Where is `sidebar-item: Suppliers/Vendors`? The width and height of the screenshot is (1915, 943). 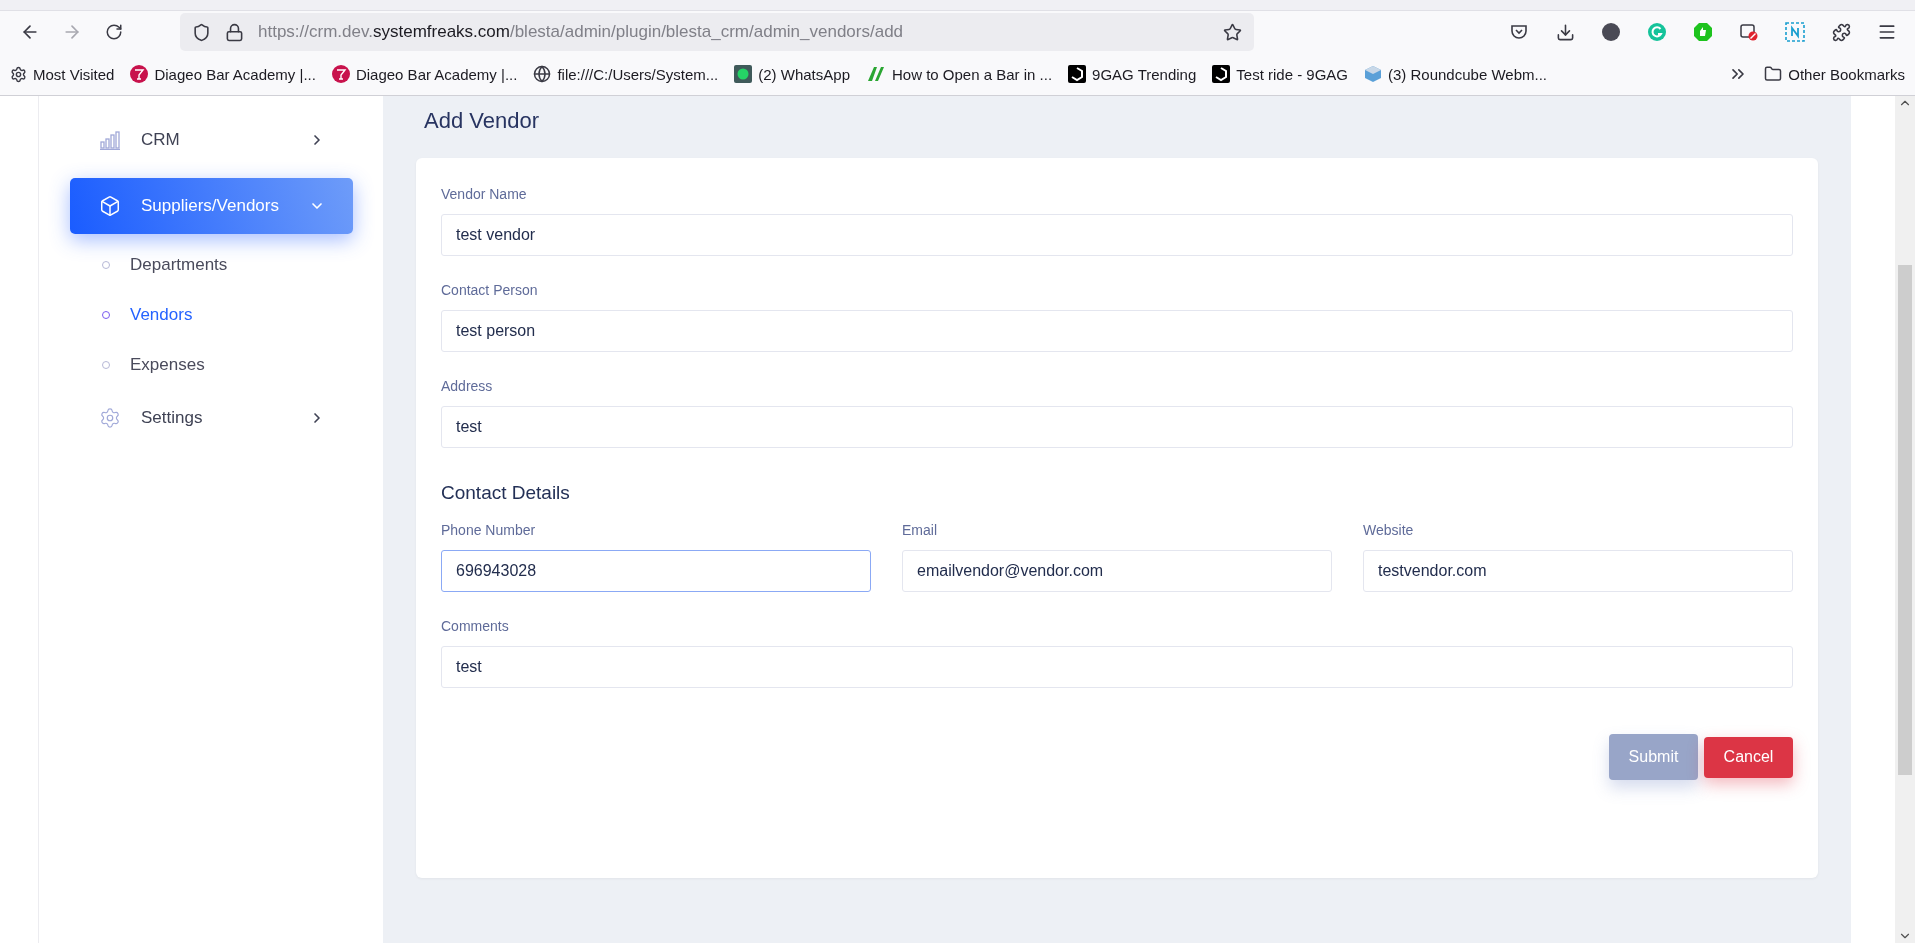
sidebar-item: Suppliers/Vendors is located at coordinates (211, 206).